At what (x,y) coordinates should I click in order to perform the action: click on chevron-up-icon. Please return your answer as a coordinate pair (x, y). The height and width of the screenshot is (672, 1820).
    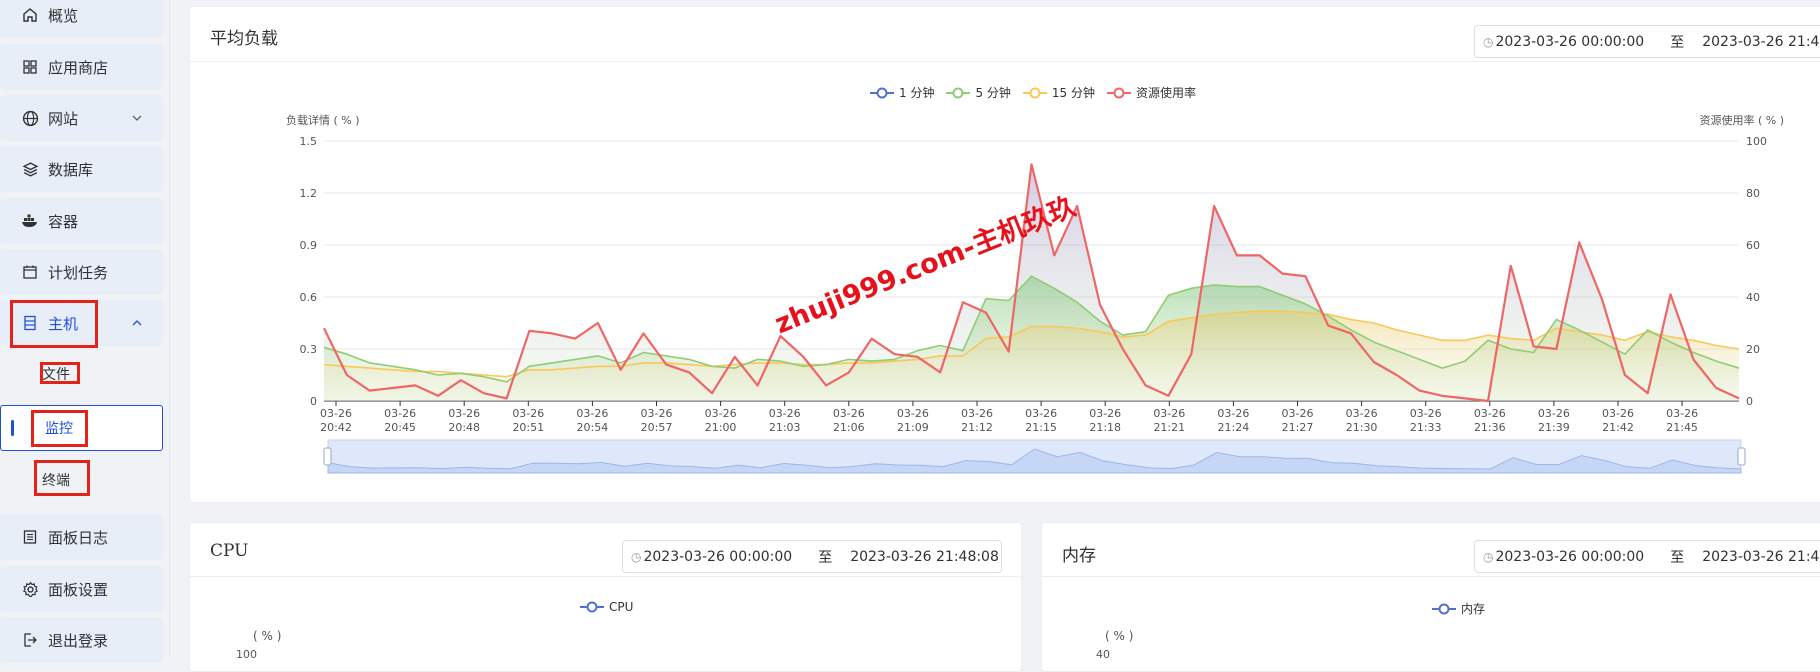
    Looking at the image, I should click on (137, 324).